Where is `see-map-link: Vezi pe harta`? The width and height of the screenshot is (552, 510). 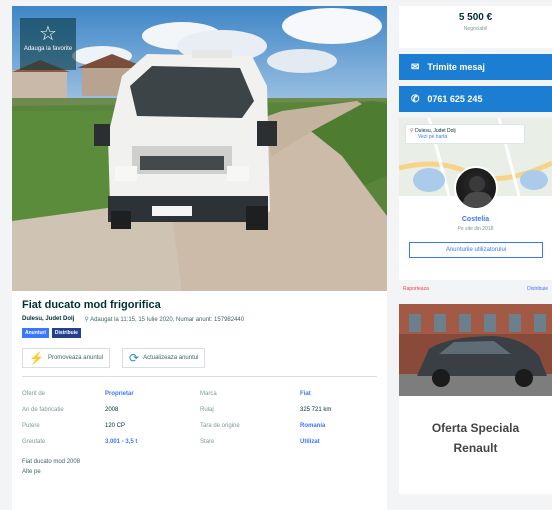
see-map-link: Vezi pe harta is located at coordinates (469, 137).